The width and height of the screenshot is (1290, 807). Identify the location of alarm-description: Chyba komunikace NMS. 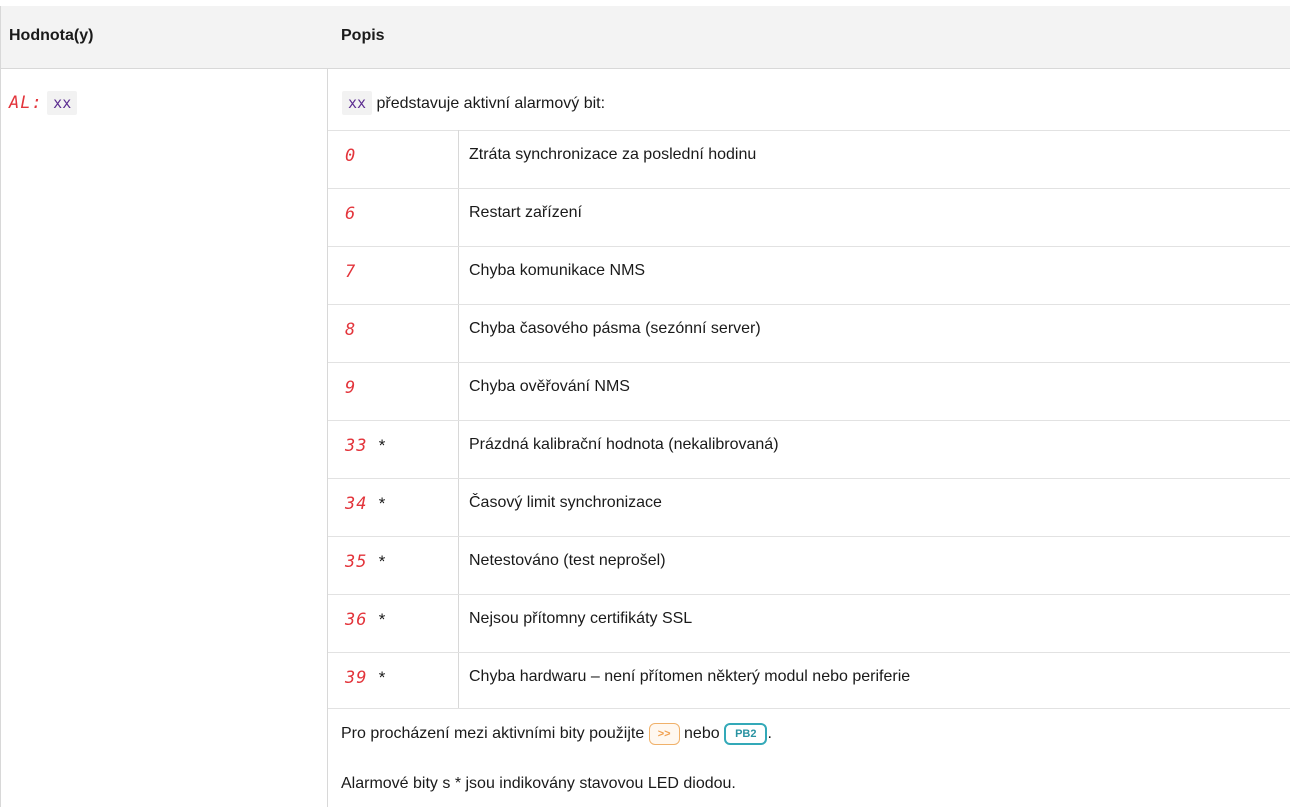
(557, 270).